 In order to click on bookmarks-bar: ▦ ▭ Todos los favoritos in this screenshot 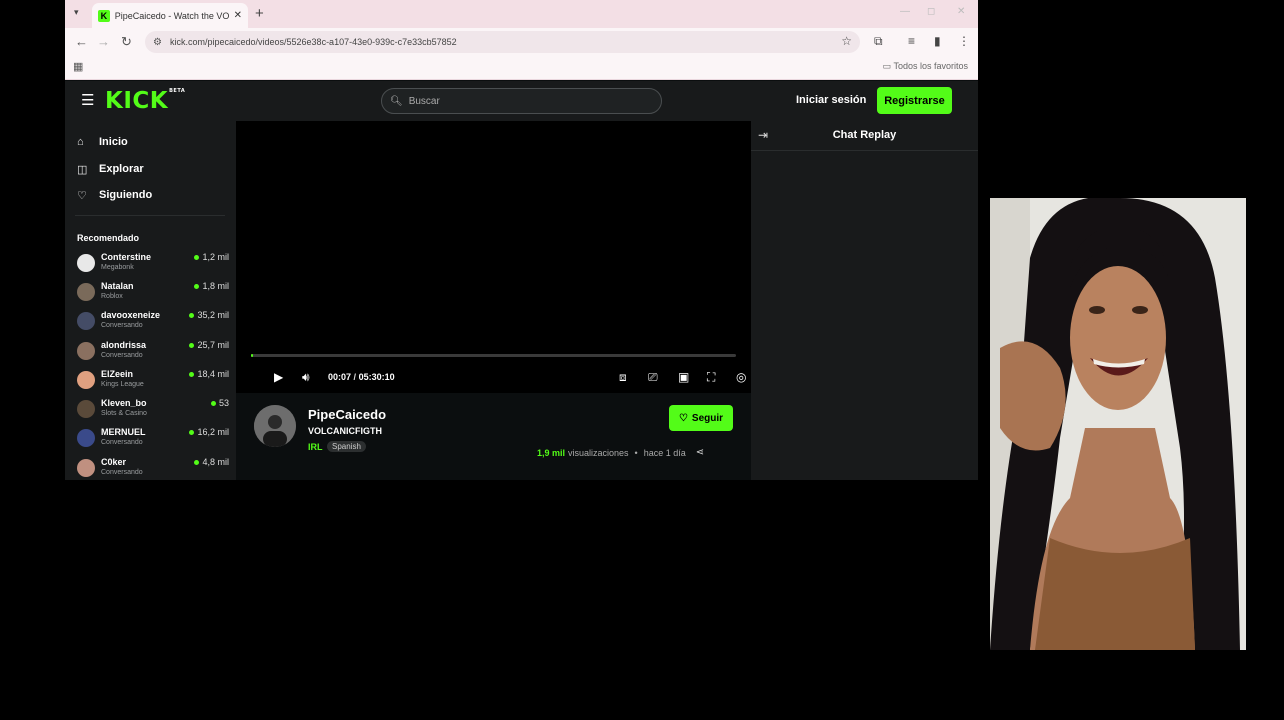, I will do `click(521, 68)`.